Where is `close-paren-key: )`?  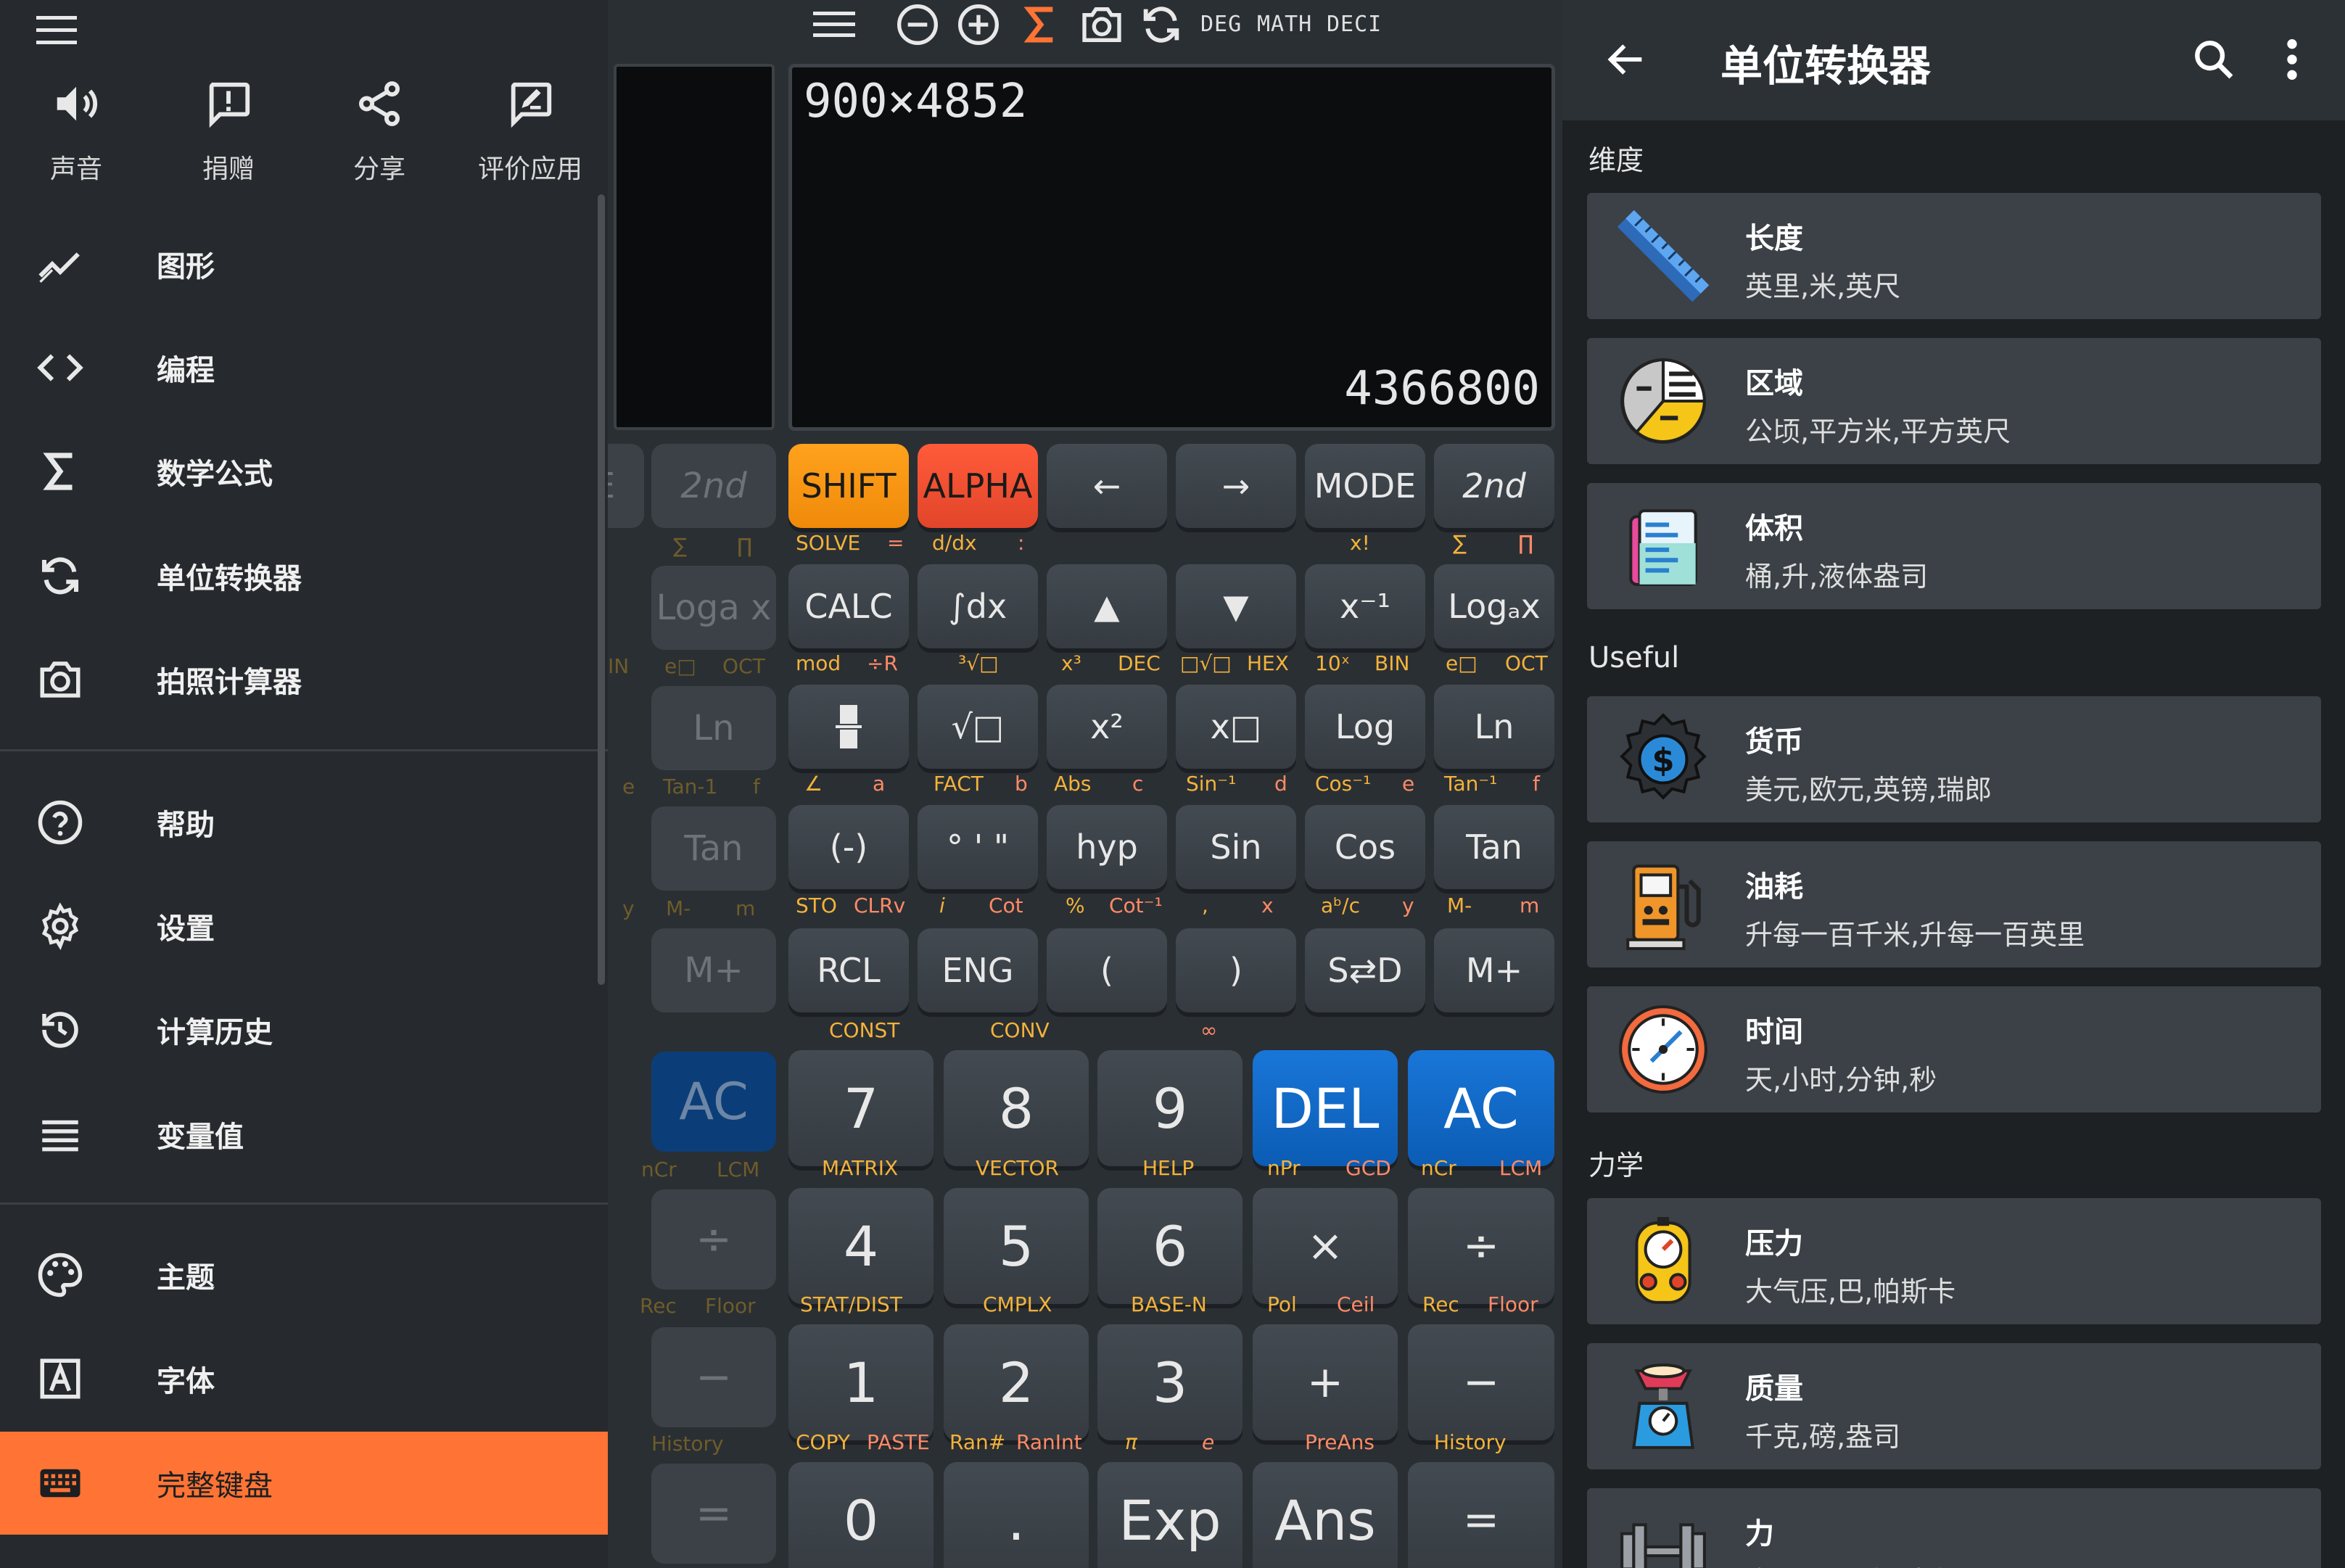 close-paren-key: ) is located at coordinates (1236, 970).